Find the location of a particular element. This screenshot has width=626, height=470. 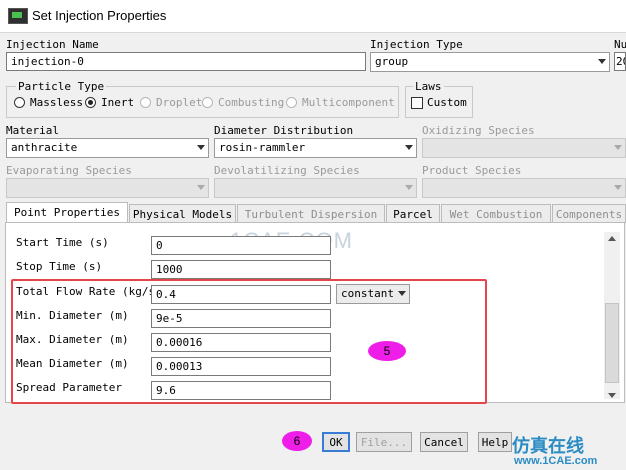

start-time-label: Start Time (s) is located at coordinates (62, 242).